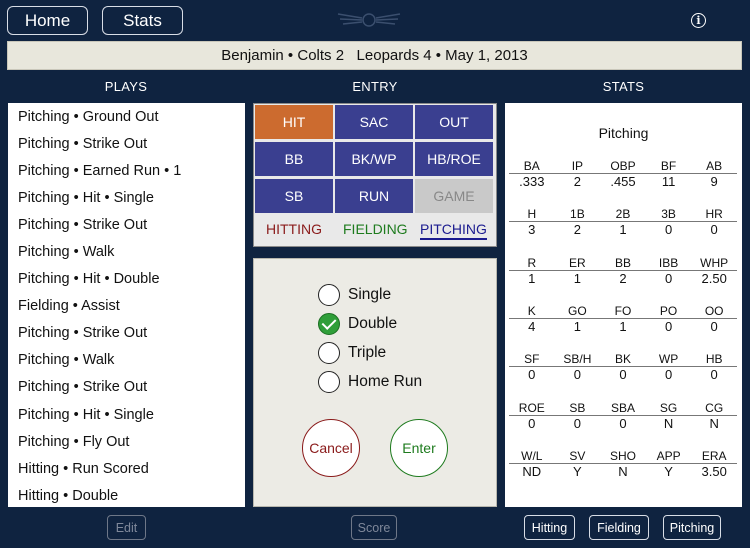 Image resolution: width=750 pixels, height=548 pixels. Describe the element at coordinates (374, 196) in the screenshot. I see `run-button: RUN` at that location.